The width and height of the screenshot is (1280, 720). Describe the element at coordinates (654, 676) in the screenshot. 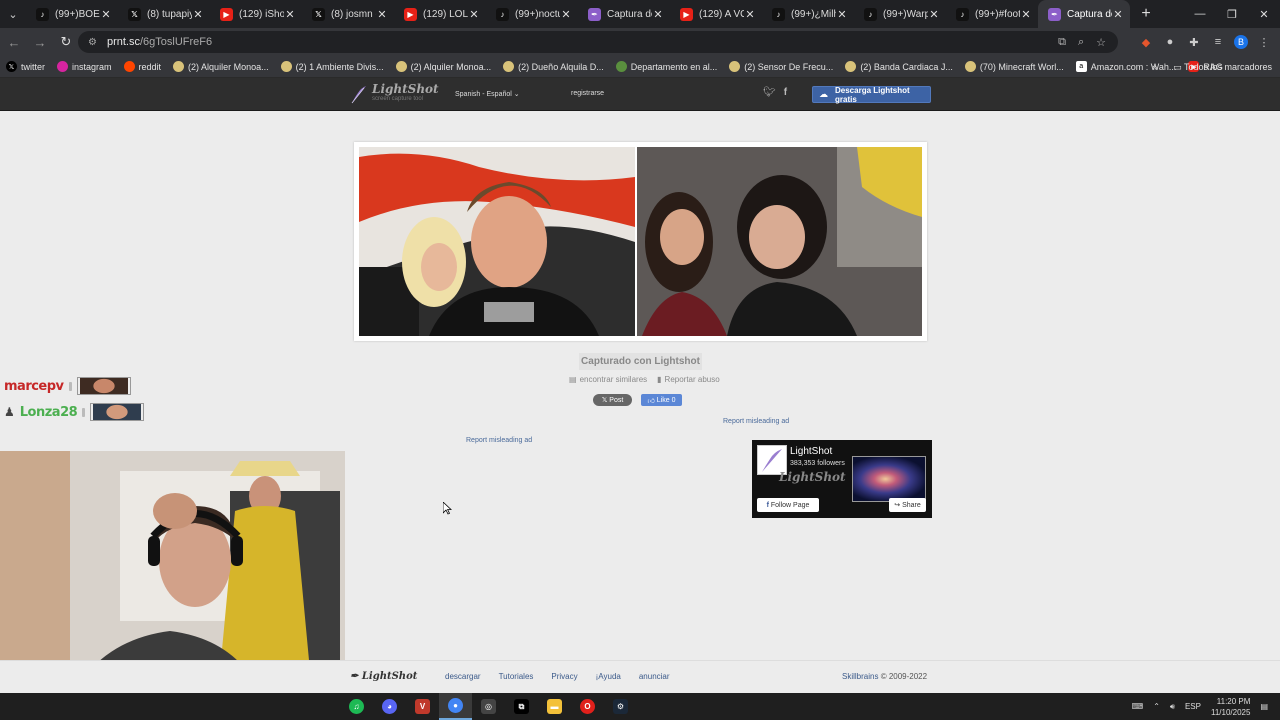

I see `footer-link-advertise: anunciar` at that location.